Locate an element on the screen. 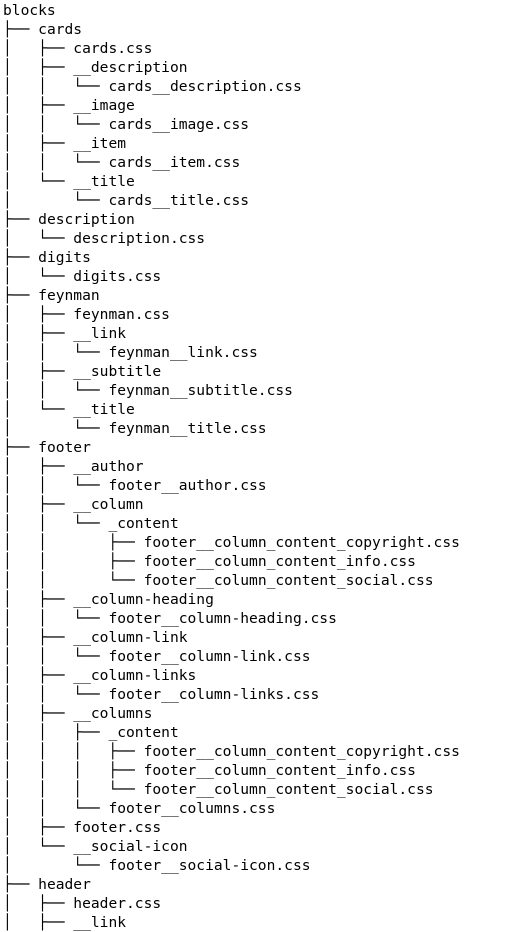  file-name: footer__column_content_info.css is located at coordinates (279, 770).